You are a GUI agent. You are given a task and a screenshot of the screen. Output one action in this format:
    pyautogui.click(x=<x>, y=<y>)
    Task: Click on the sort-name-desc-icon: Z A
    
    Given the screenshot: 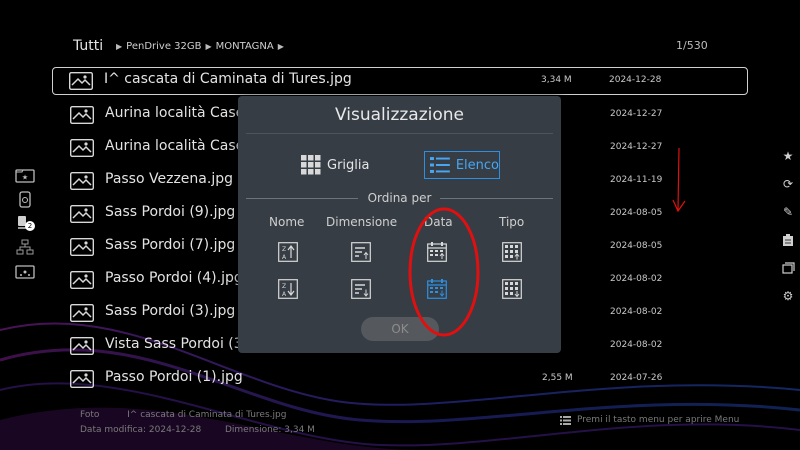 What is the action you would take?
    pyautogui.click(x=288, y=289)
    